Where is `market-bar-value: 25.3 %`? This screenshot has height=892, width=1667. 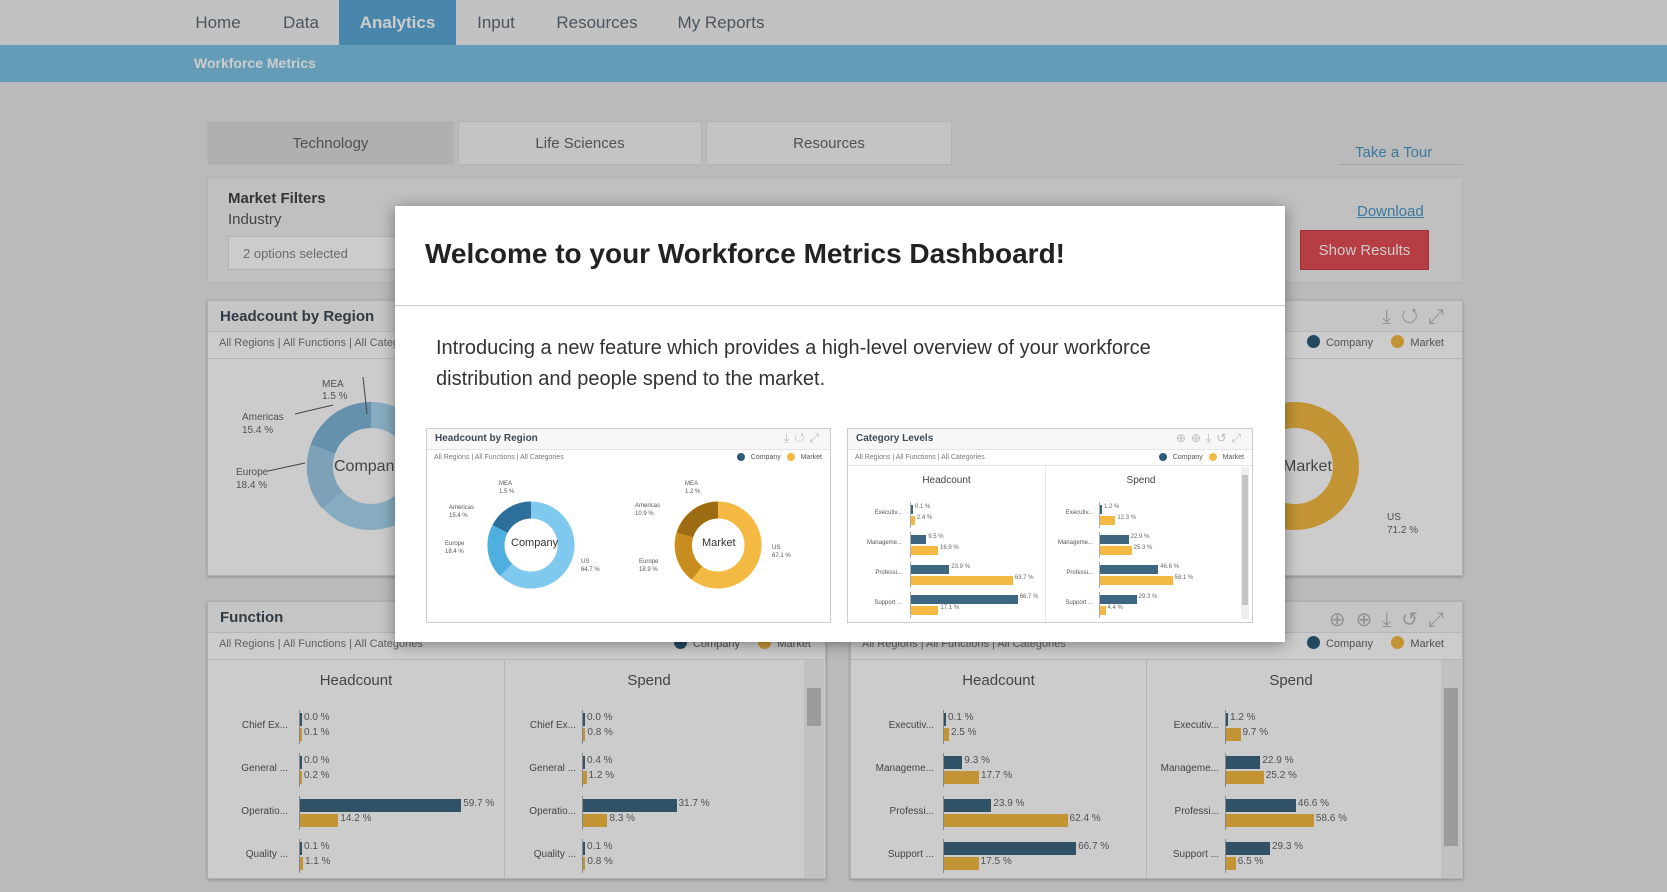 market-bar-value: 25.3 % is located at coordinates (1143, 548).